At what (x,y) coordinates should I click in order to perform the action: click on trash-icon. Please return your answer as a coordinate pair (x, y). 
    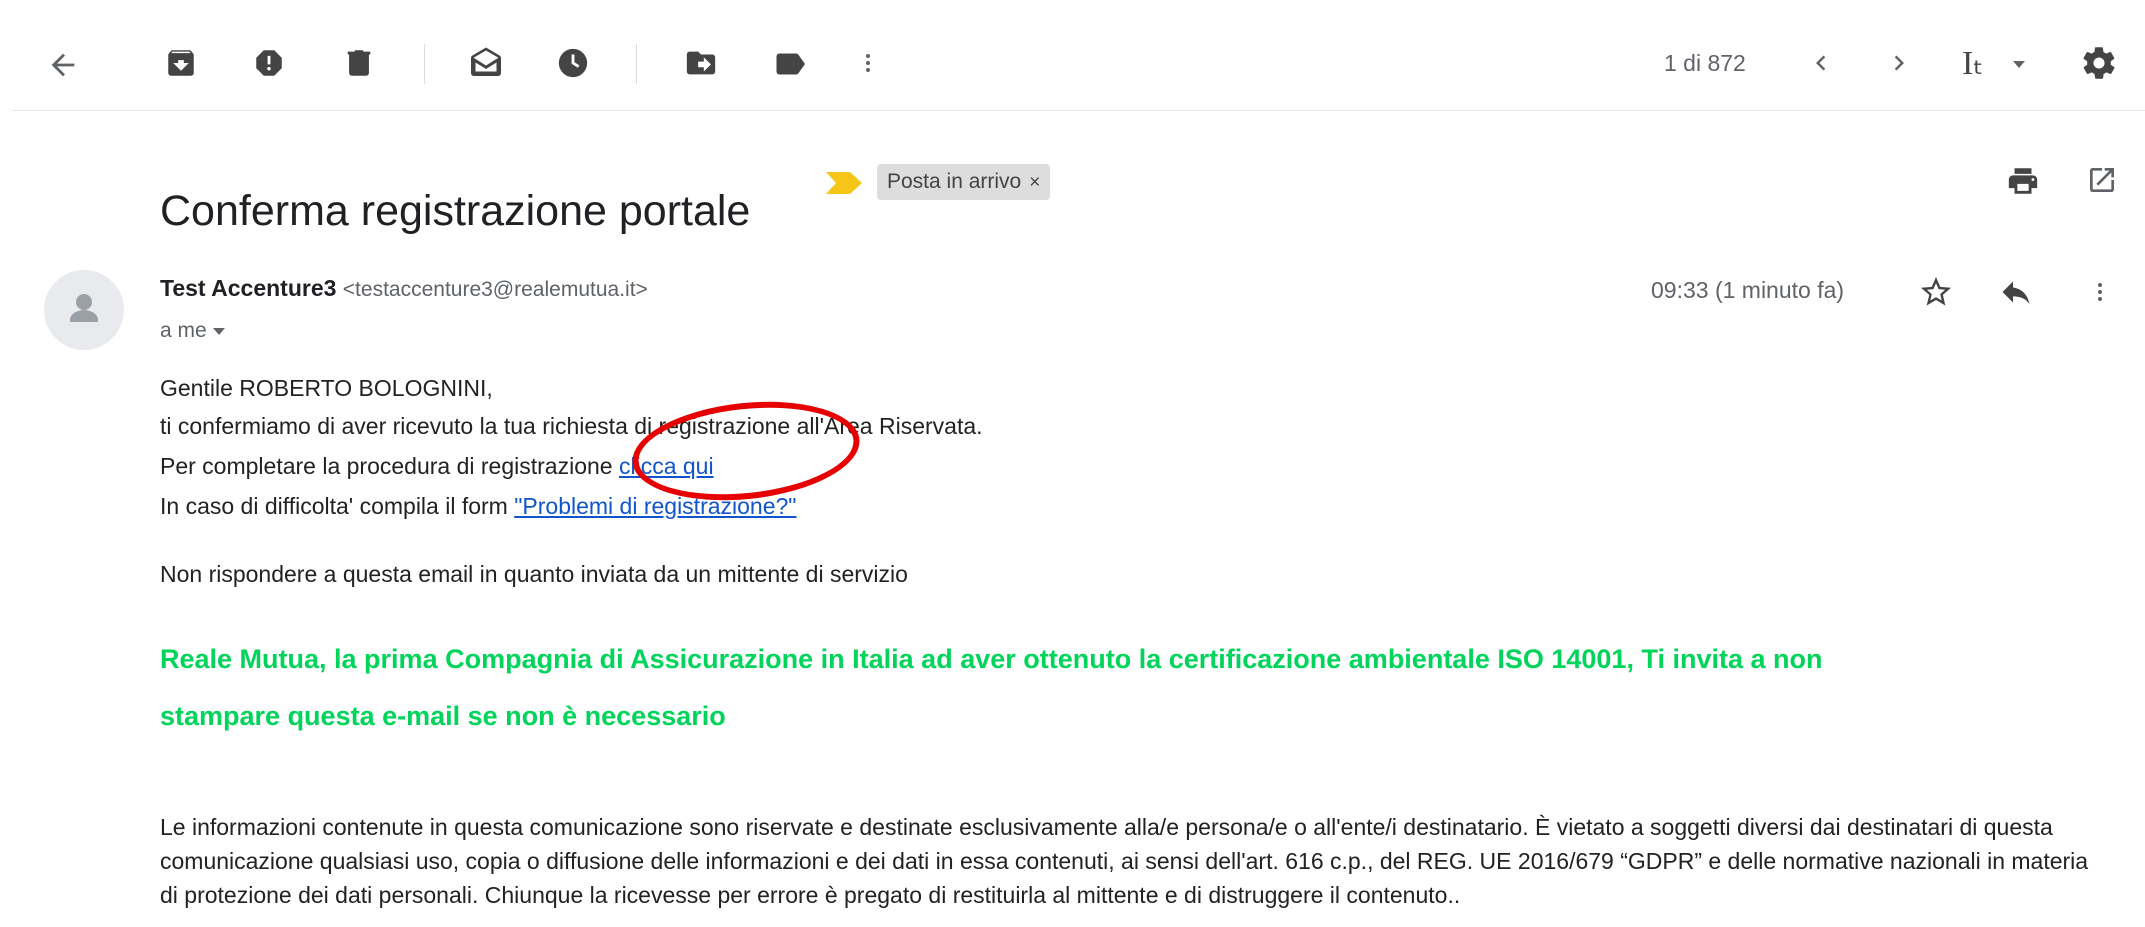
    Looking at the image, I should click on (359, 63).